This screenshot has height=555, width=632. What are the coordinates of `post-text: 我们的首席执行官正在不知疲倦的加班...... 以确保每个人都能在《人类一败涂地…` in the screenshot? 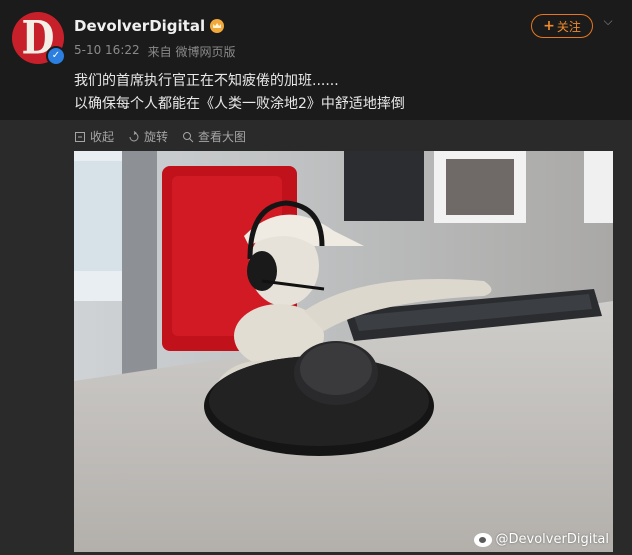 It's located at (239, 93).